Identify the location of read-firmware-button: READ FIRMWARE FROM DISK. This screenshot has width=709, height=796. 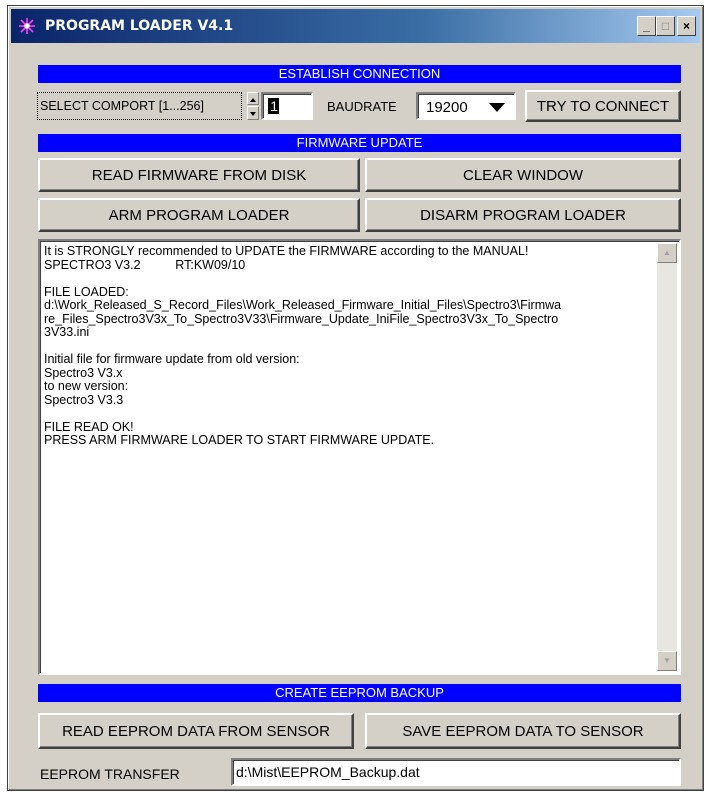
(199, 175).